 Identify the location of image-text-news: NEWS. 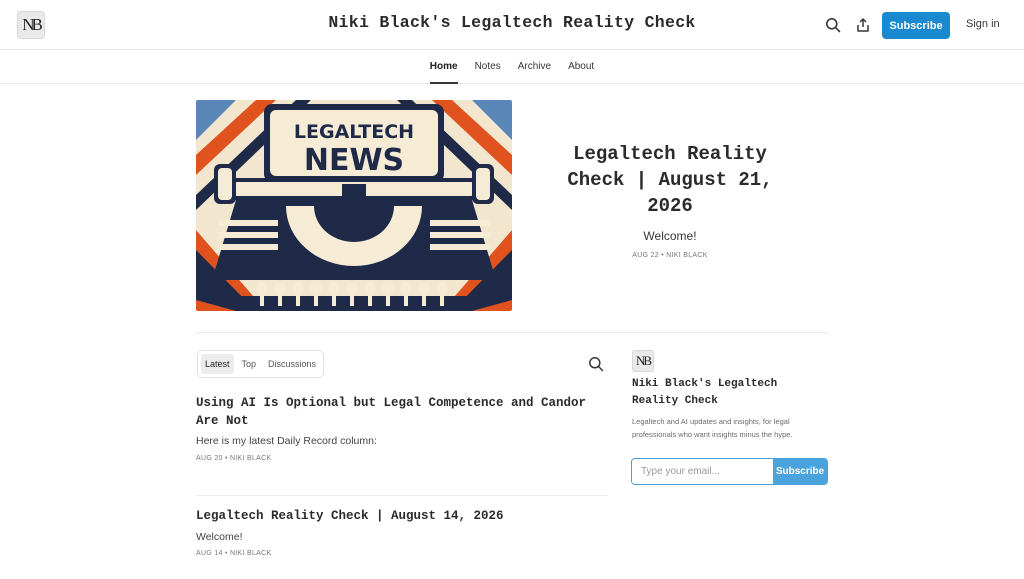
(354, 160).